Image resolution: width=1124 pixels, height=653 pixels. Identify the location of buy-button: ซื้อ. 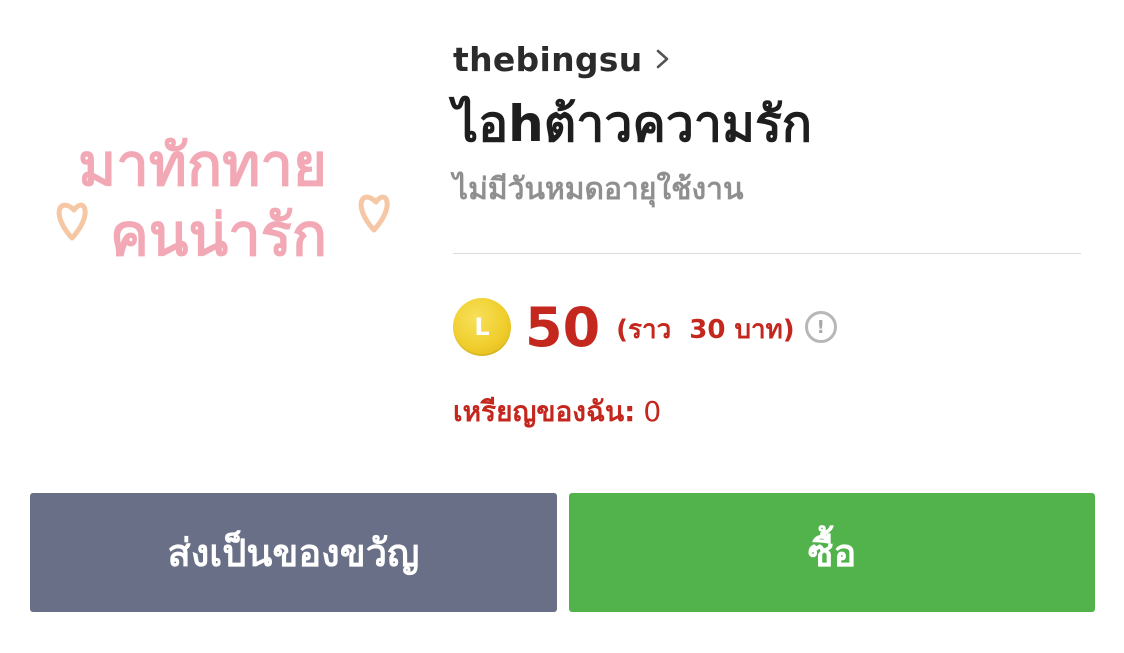
(832, 552).